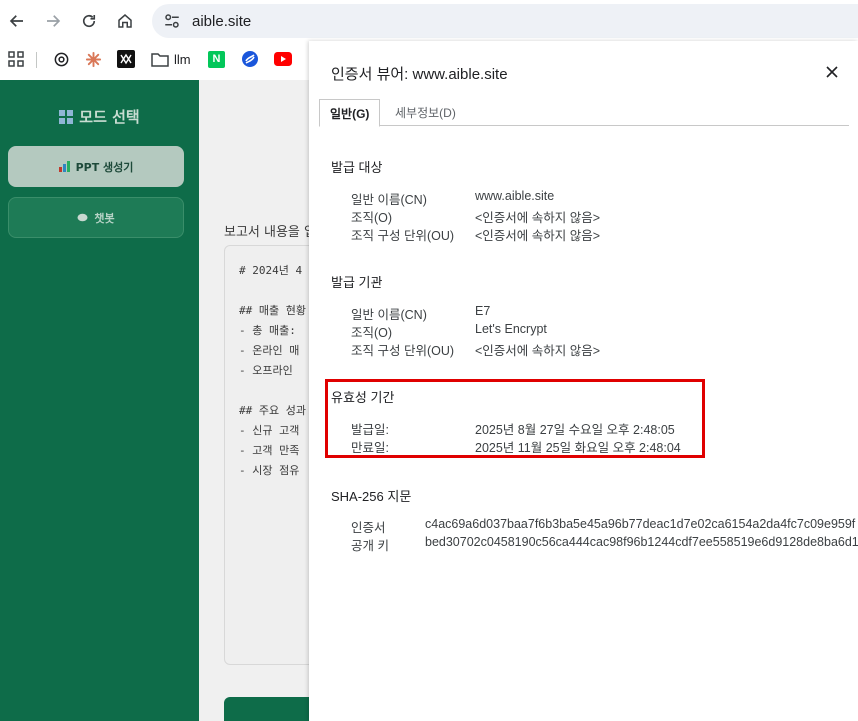 Image resolution: width=858 pixels, height=721 pixels. I want to click on editor-line: - 총 매출:, so click(267, 330).